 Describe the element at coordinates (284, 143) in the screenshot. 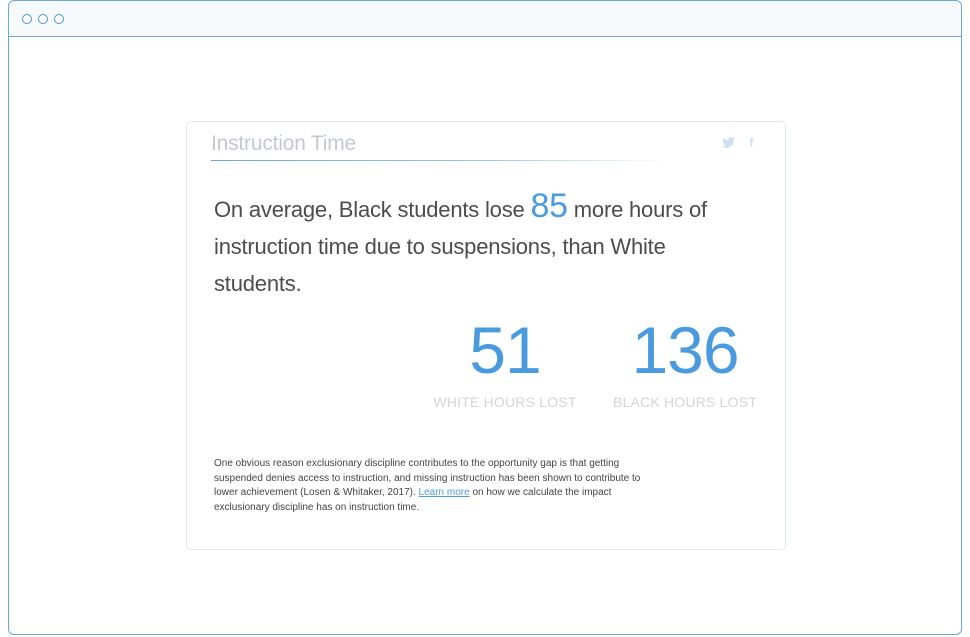

I see `card-title: Instruction Time` at that location.